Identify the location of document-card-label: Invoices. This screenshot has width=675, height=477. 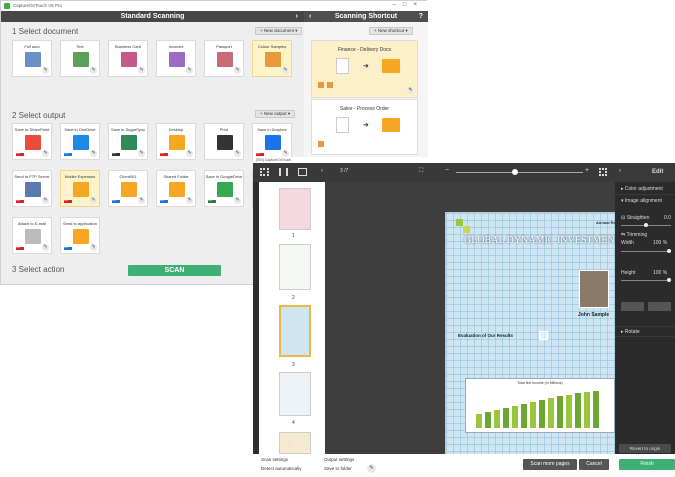
(176, 46).